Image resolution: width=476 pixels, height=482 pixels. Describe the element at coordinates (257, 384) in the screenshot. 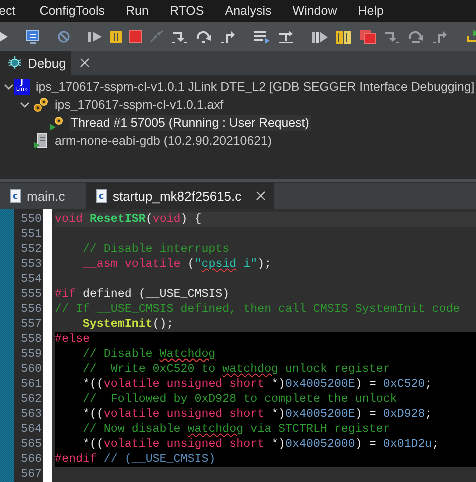

I see `code-line: *((volatile unsigned short *)0x4005200E) = 0xC520;` at that location.